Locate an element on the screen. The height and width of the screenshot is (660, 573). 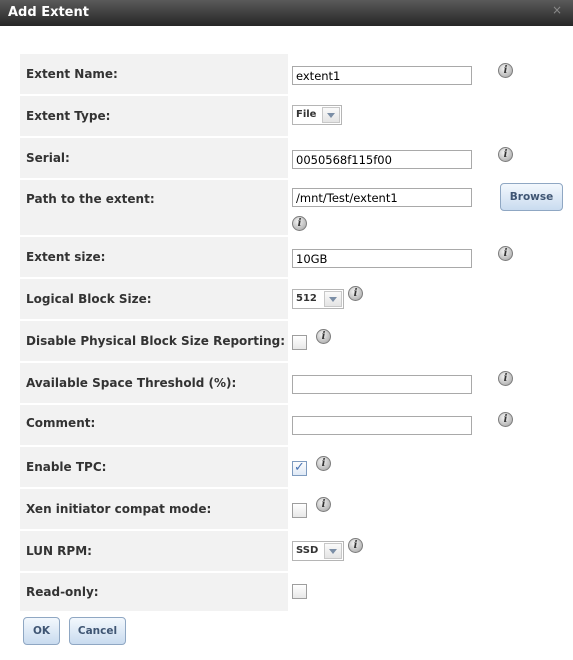
close-icon: × is located at coordinates (557, 10).